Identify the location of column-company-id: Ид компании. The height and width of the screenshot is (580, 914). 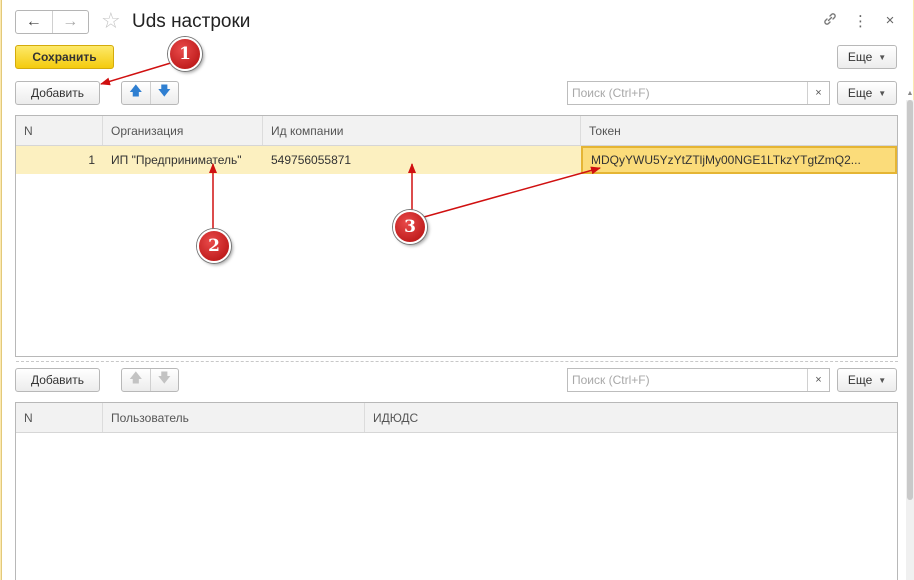
(422, 130).